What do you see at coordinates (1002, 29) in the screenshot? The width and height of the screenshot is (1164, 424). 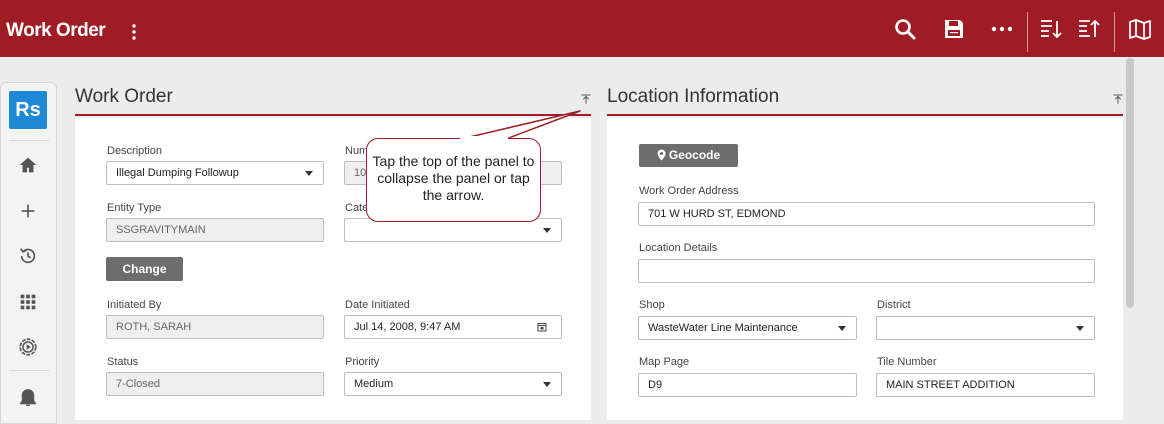 I see `more-icon` at bounding box center [1002, 29].